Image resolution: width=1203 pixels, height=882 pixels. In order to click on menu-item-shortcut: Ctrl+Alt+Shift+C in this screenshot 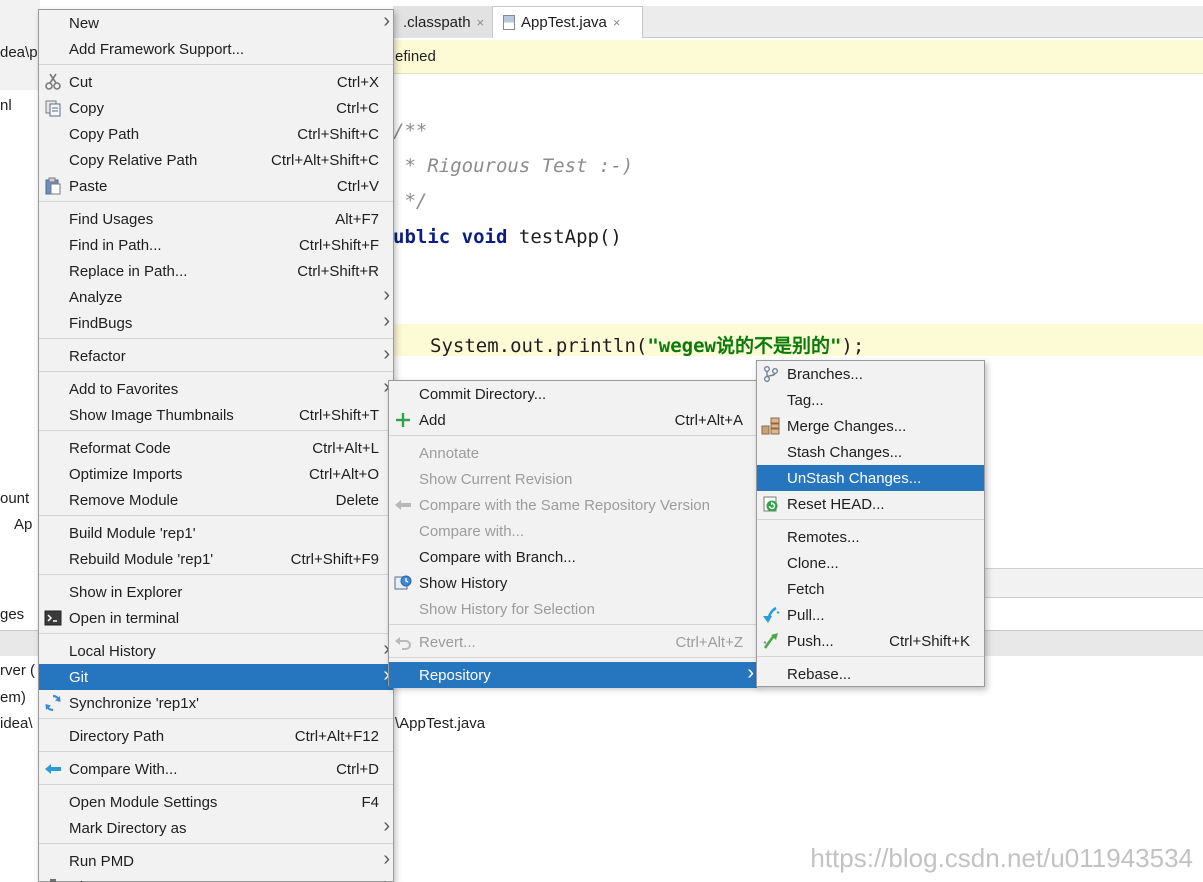, I will do `click(325, 160)`.